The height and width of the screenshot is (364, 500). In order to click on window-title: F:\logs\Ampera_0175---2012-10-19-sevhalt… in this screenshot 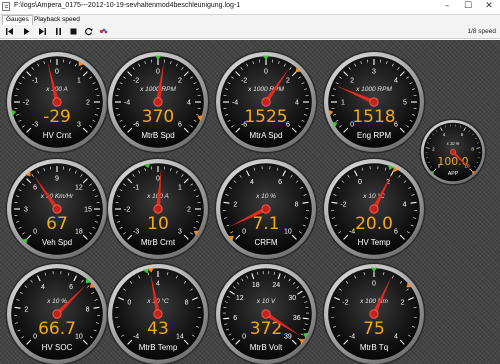, I will do `click(127, 5)`.